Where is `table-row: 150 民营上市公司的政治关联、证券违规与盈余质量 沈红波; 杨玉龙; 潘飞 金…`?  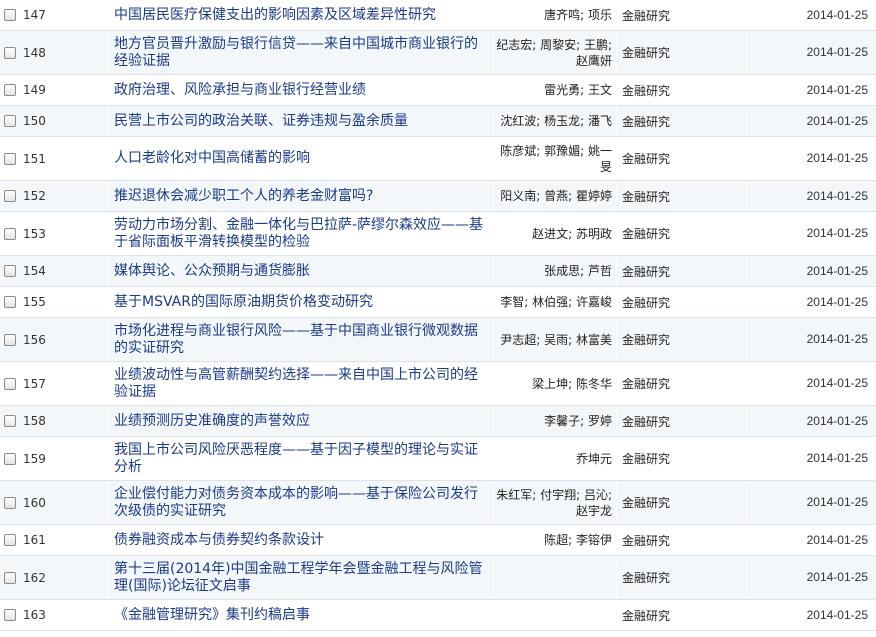 table-row: 150 民营上市公司的政治关联、证券违规与盈余质量 沈红波; 杨玉龙; 潘飞 金… is located at coordinates (438, 121).